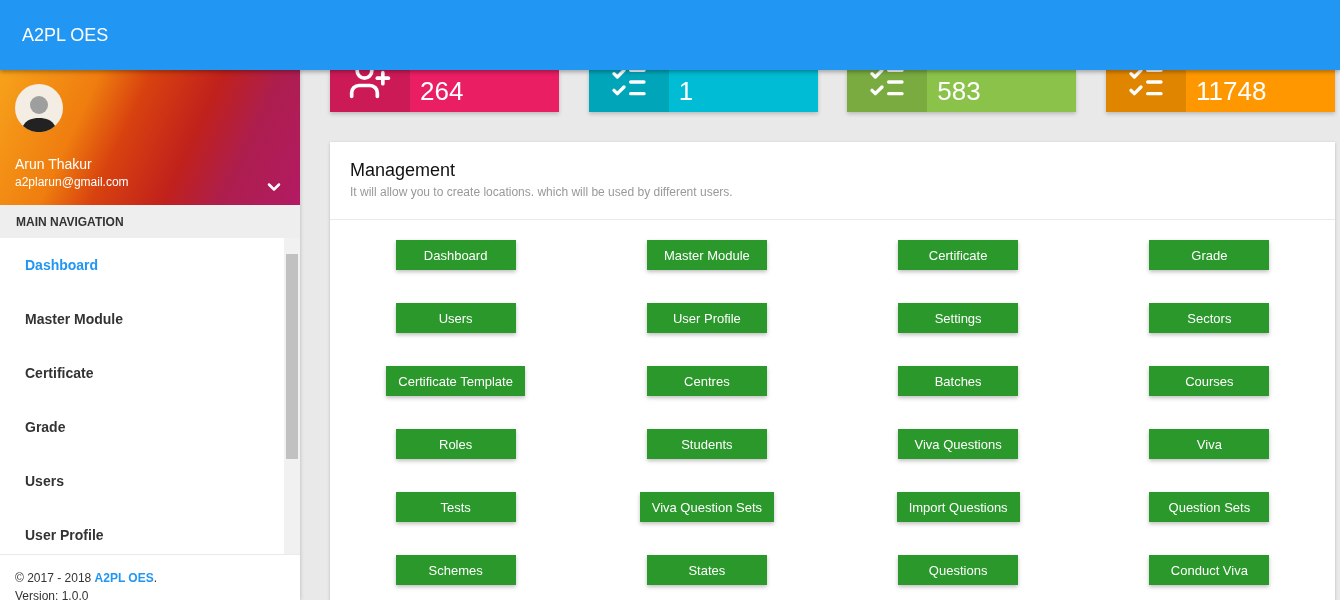  What do you see at coordinates (52, 594) in the screenshot?
I see `version-text: Version: 1.0.0` at bounding box center [52, 594].